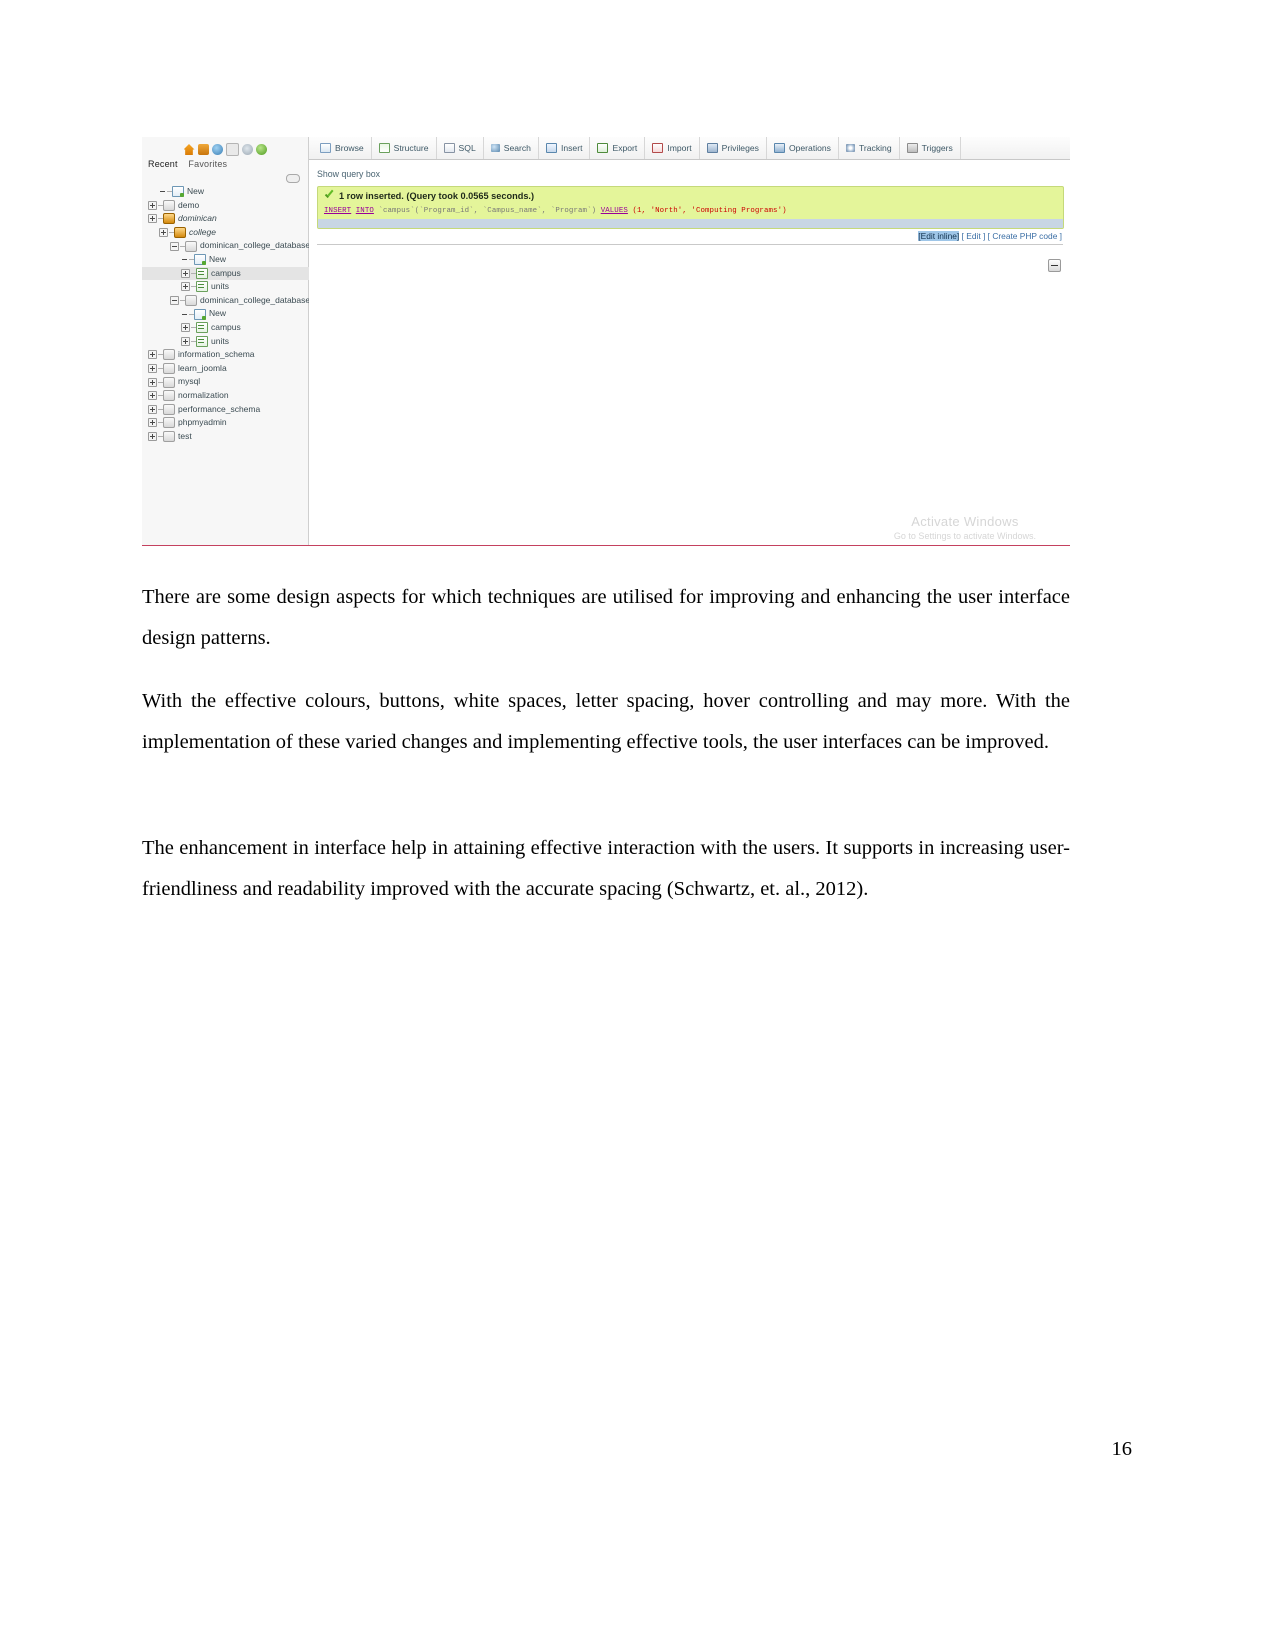 Image resolution: width=1275 pixels, height=1650 pixels. I want to click on structure-icon, so click(384, 148).